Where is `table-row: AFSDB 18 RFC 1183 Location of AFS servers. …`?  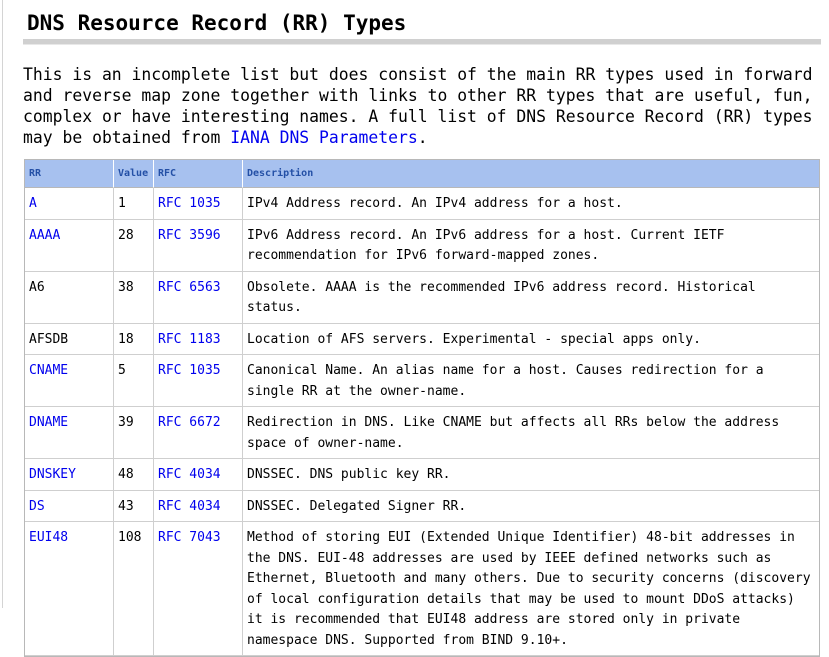 table-row: AFSDB 18 RFC 1183 Location of AFS servers. … is located at coordinates (422, 339).